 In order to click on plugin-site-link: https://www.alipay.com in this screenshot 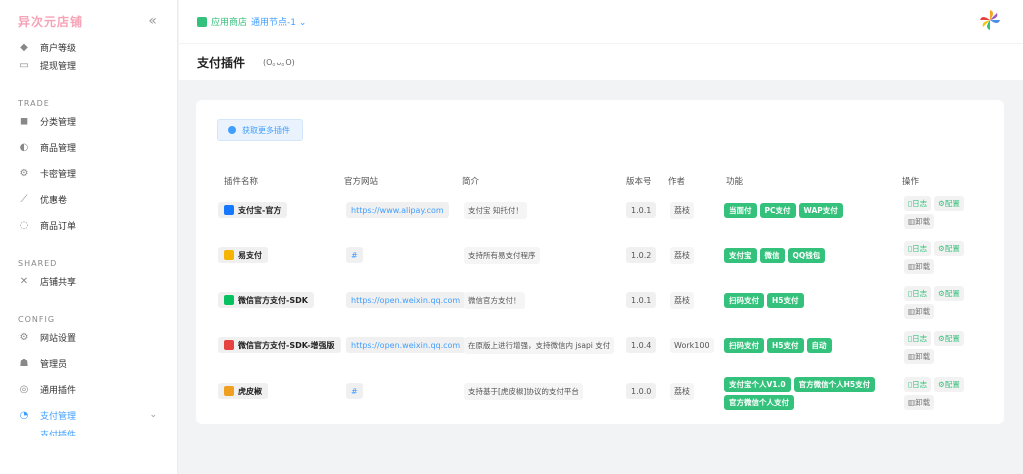, I will do `click(397, 210)`.